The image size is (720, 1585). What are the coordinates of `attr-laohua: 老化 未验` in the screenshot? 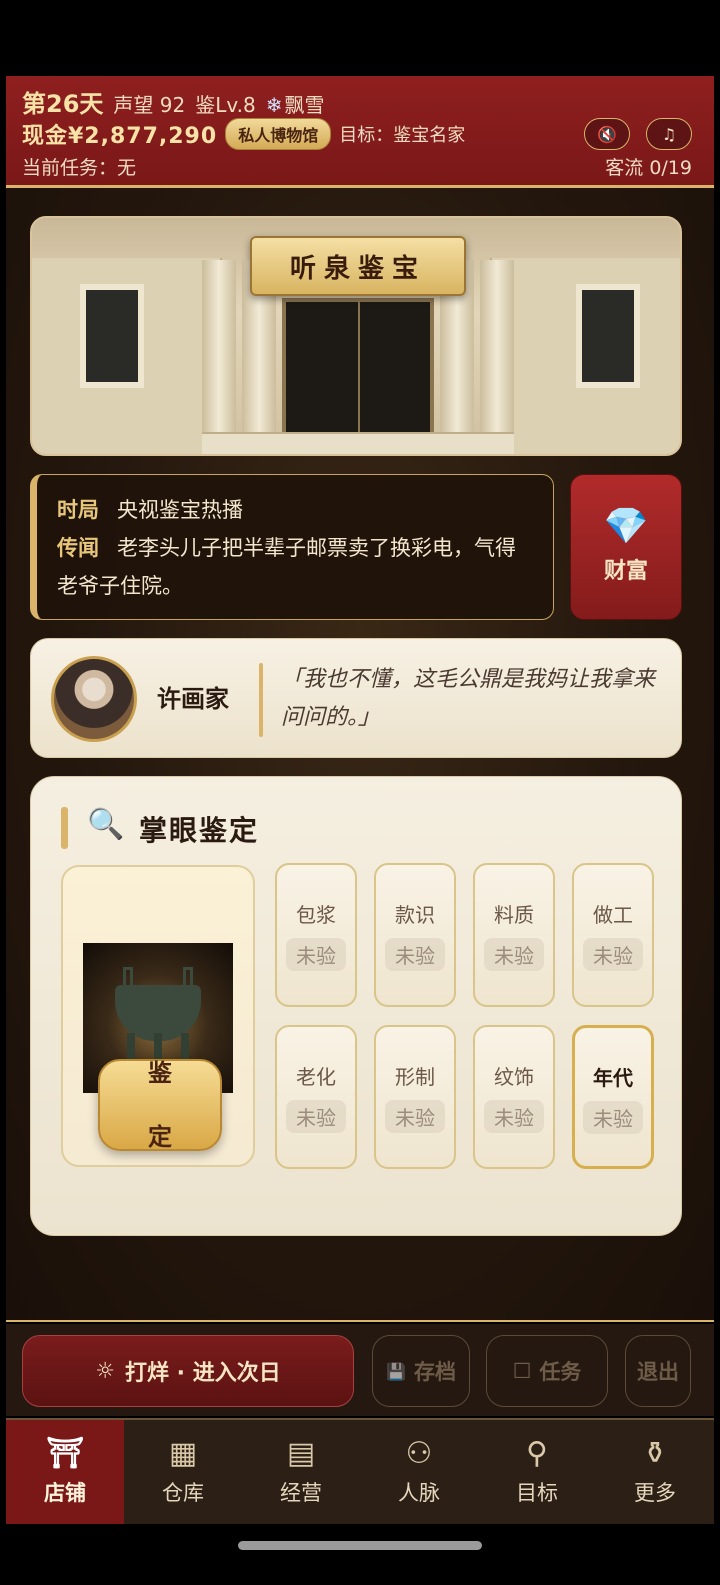 It's located at (316, 1097).